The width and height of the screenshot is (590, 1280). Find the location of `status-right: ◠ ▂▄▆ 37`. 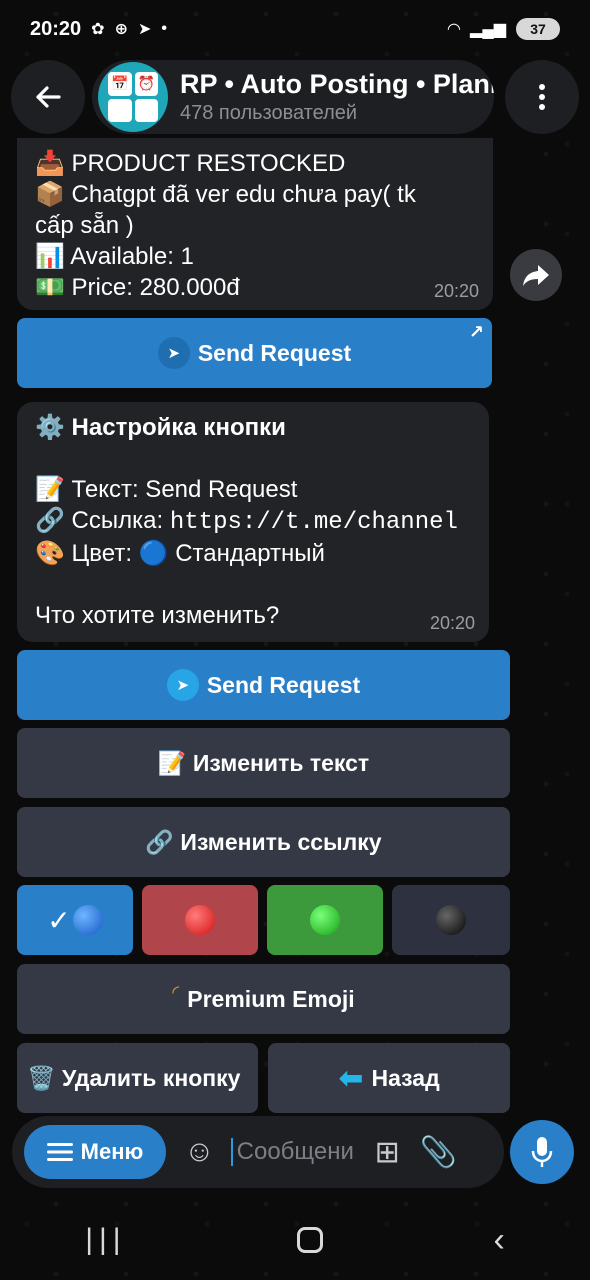

status-right: ◠ ▂▄▆ 37 is located at coordinates (504, 29).